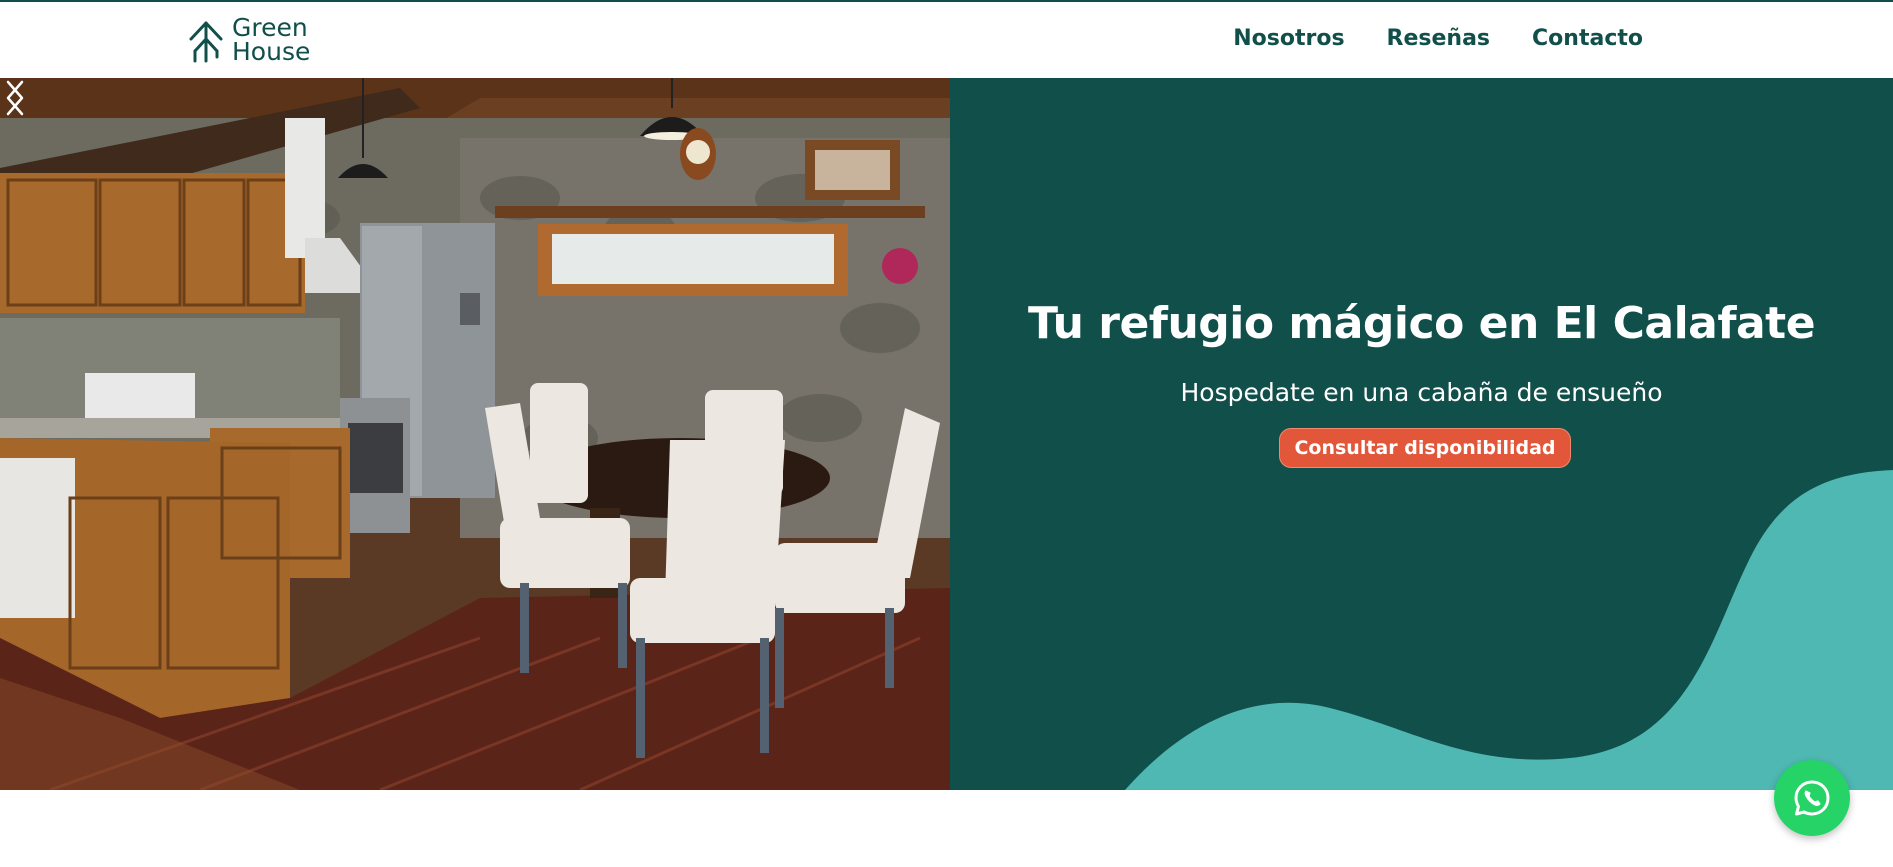 This screenshot has height=867, width=1893. I want to click on nav-link-nosotros: Nosotros, so click(1288, 38).